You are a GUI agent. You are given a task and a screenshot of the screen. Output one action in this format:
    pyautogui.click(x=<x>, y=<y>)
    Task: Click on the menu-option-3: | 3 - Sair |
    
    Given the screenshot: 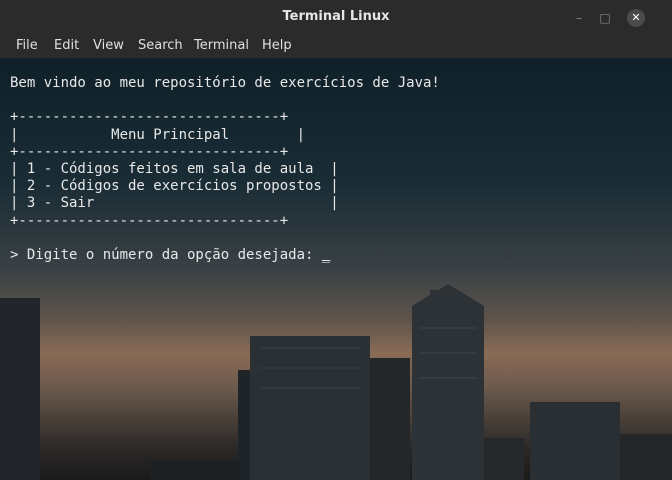 What is the action you would take?
    pyautogui.click(x=174, y=203)
    